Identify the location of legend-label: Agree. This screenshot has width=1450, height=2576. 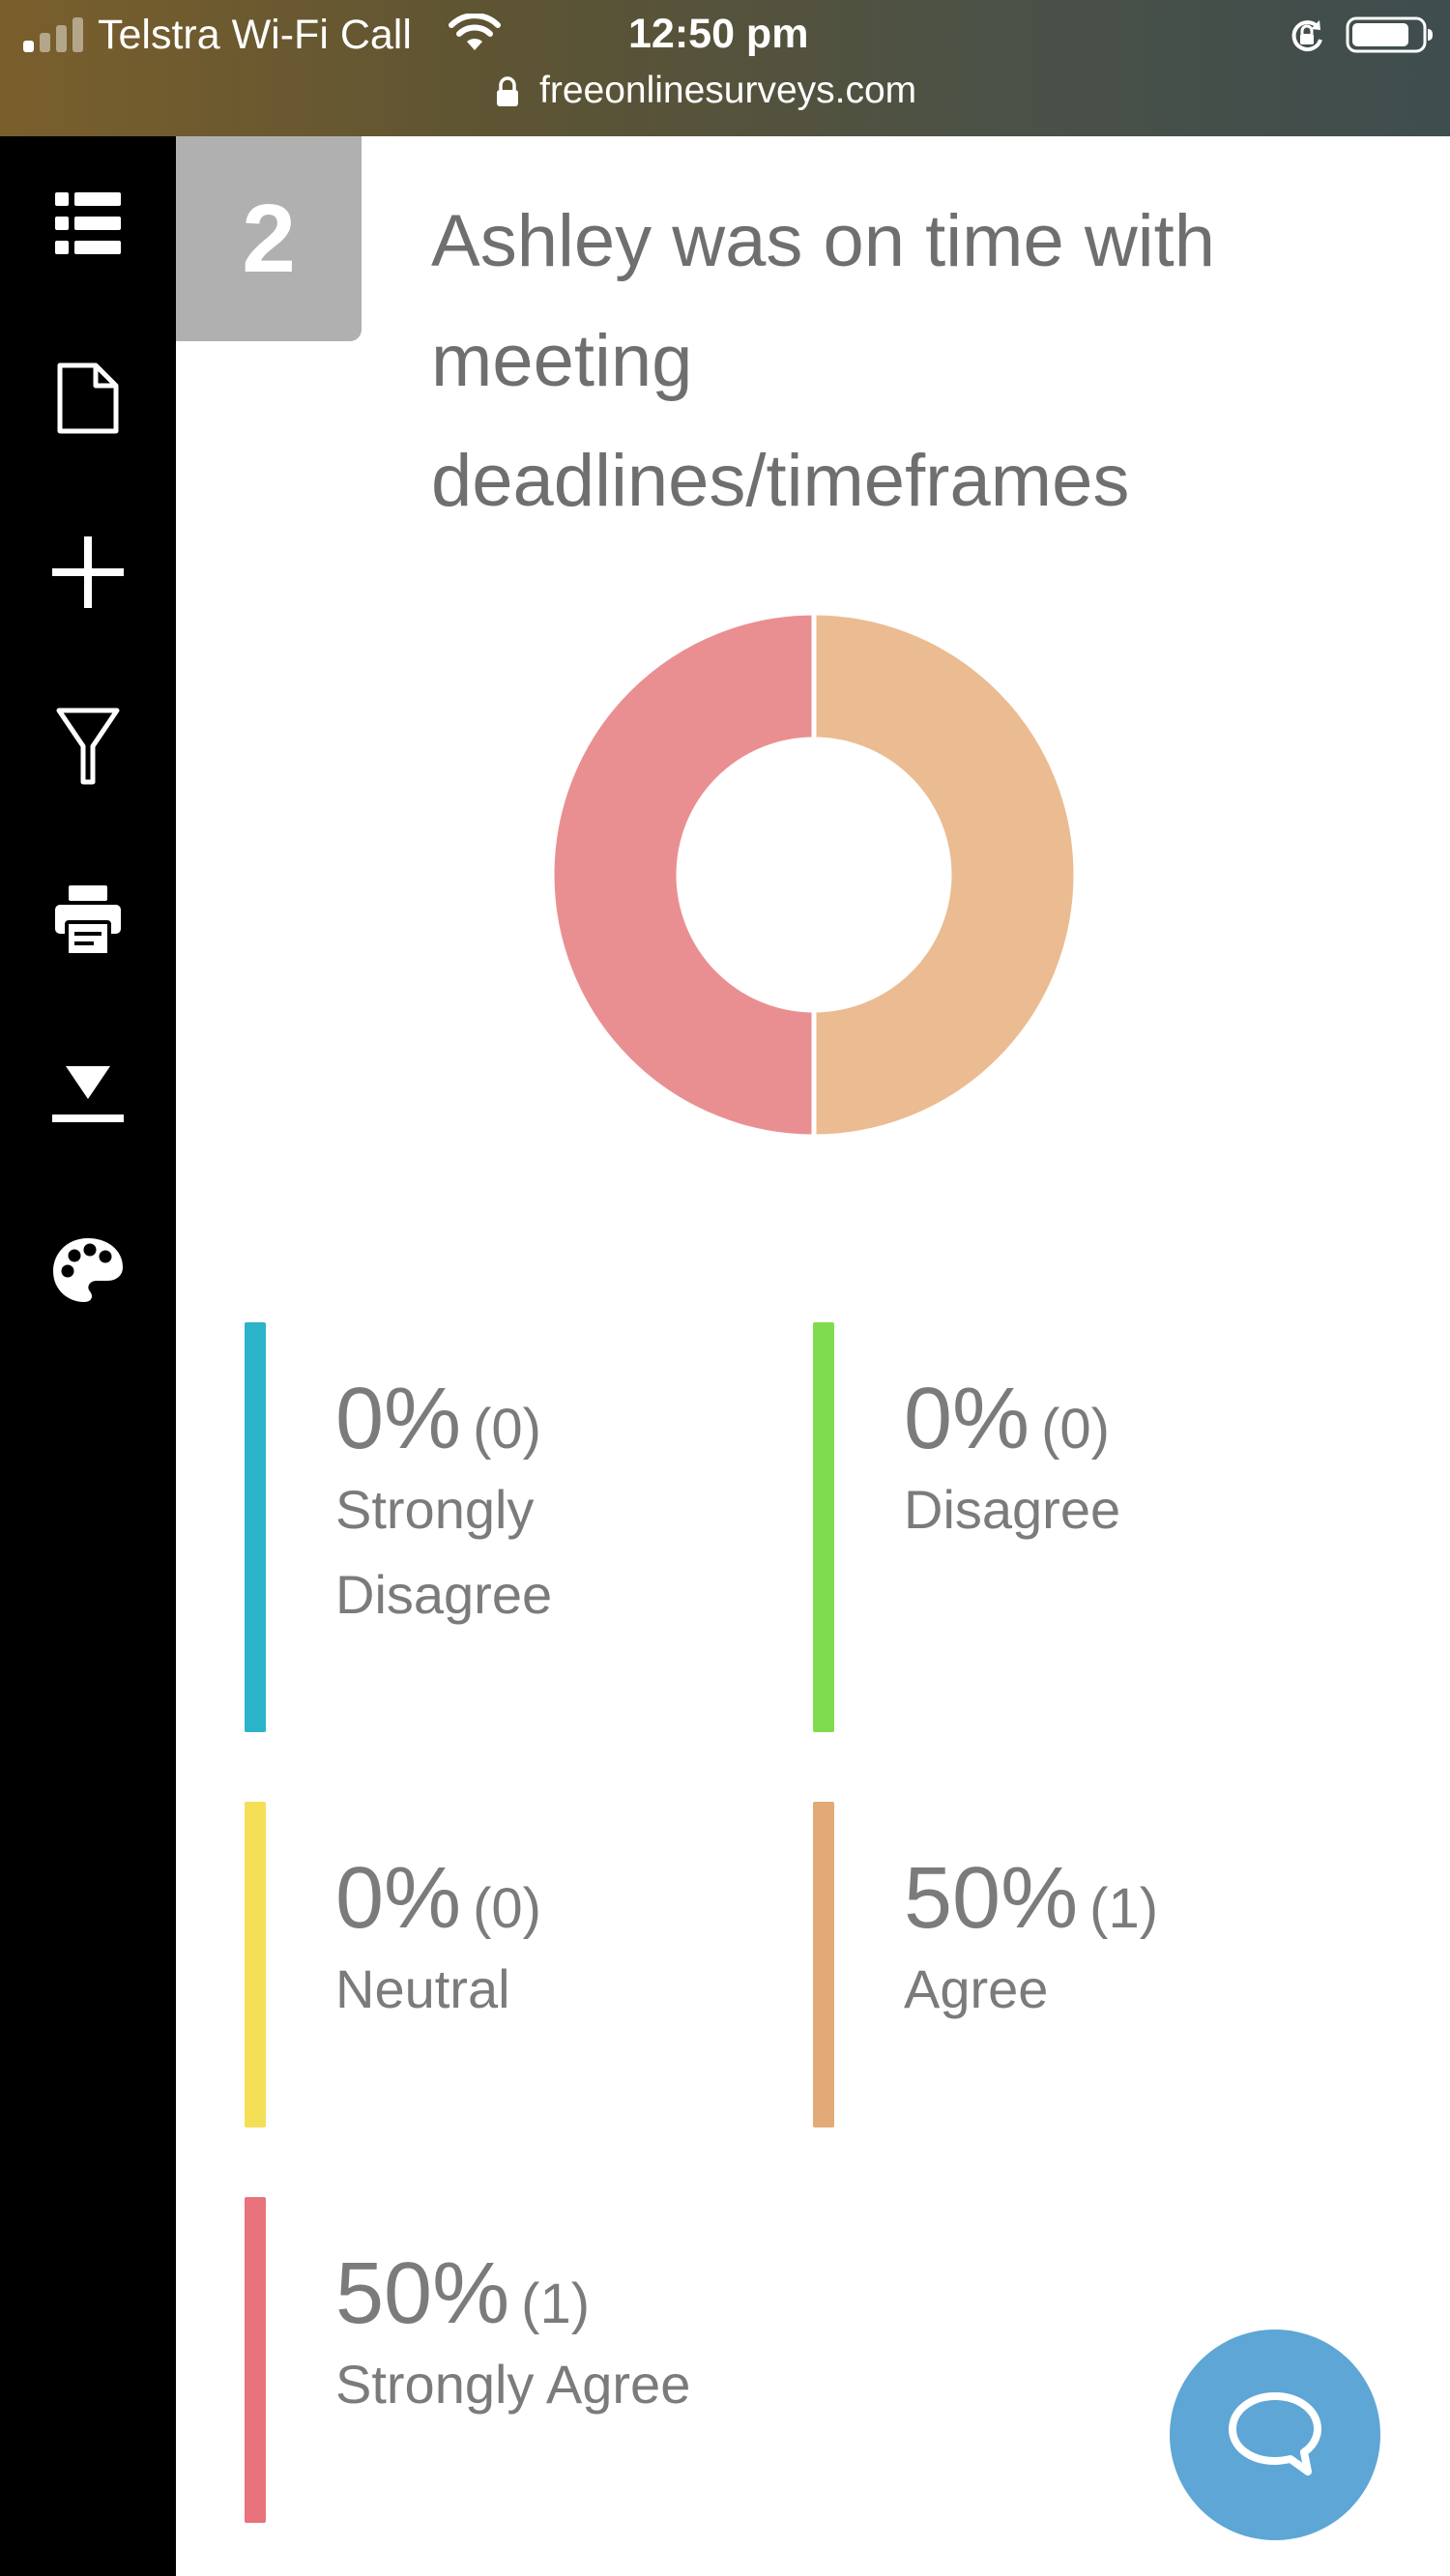
(976, 1989).